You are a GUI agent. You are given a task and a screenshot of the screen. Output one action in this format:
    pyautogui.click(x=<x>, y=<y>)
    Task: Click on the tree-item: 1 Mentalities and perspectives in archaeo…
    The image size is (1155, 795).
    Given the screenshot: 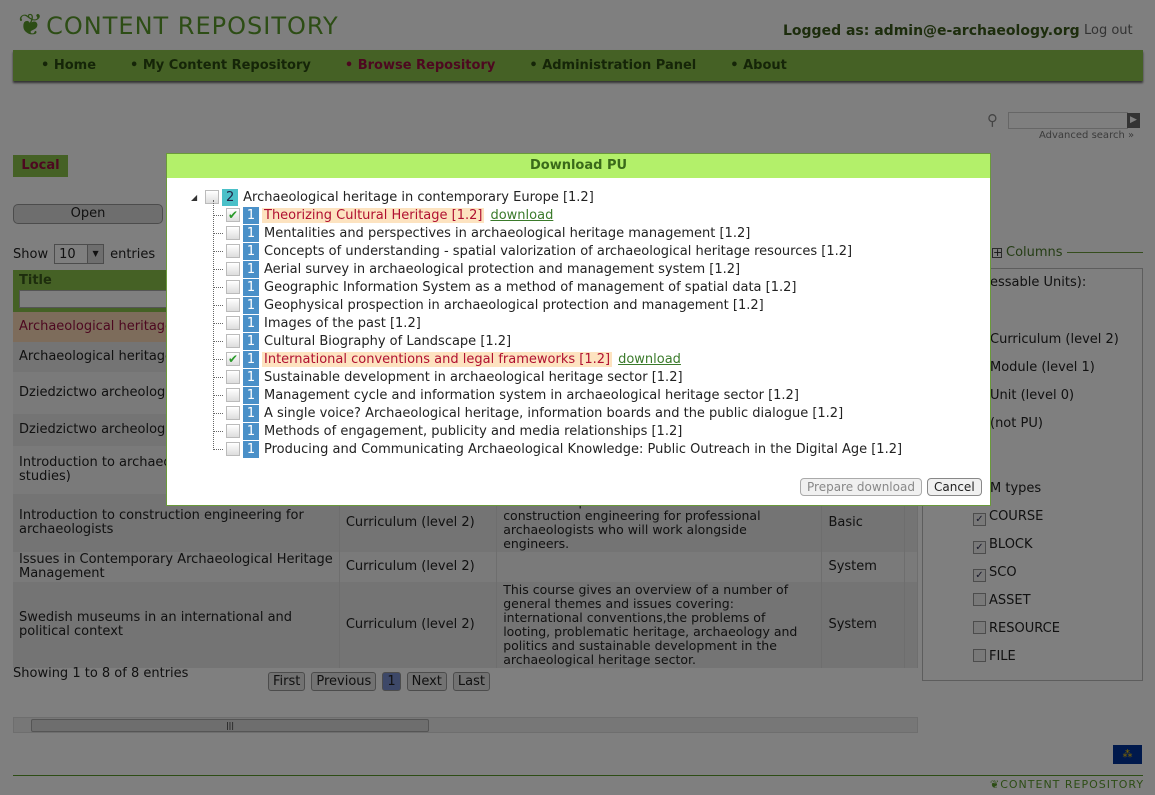 What is the action you would take?
    pyautogui.click(x=489, y=233)
    